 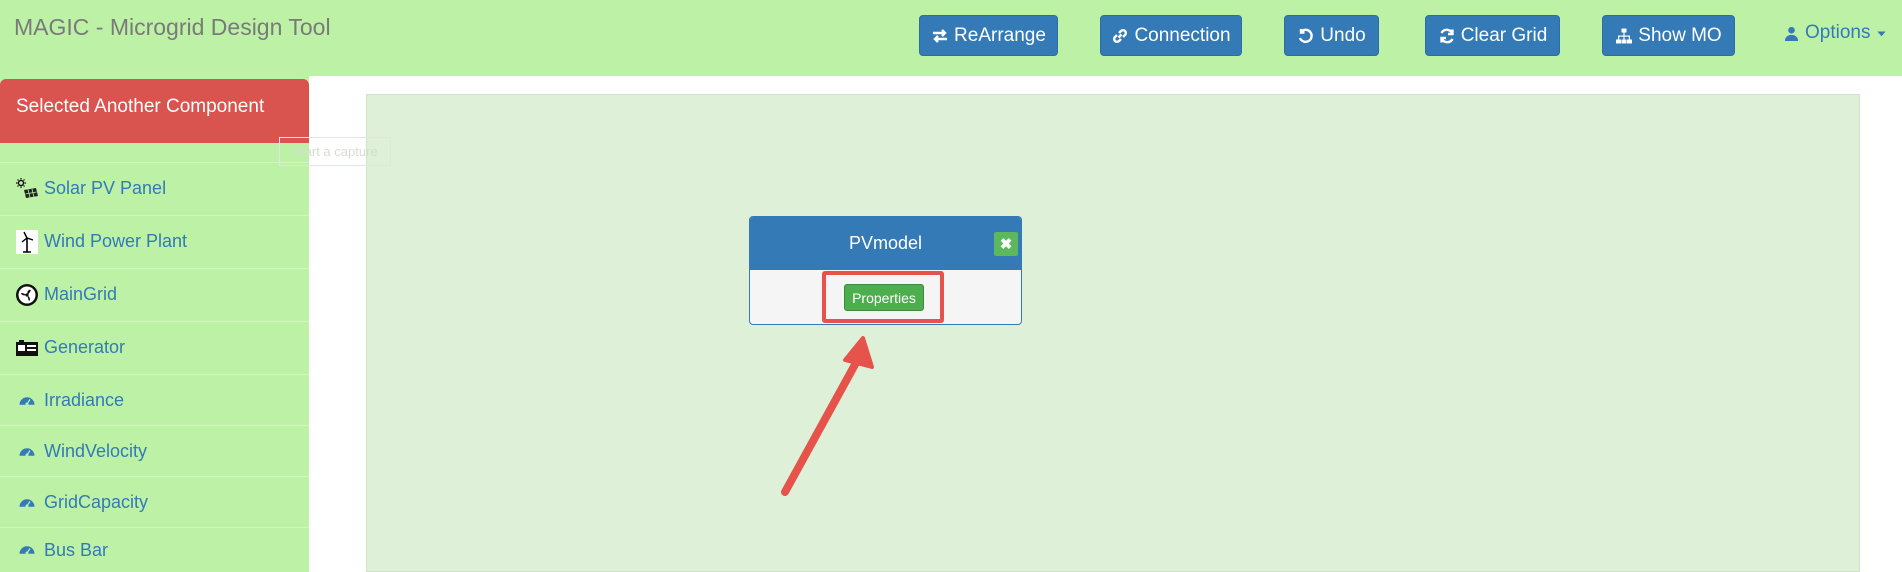 I want to click on sidebar-item-gridcapacity: GridCapacity, so click(x=154, y=502).